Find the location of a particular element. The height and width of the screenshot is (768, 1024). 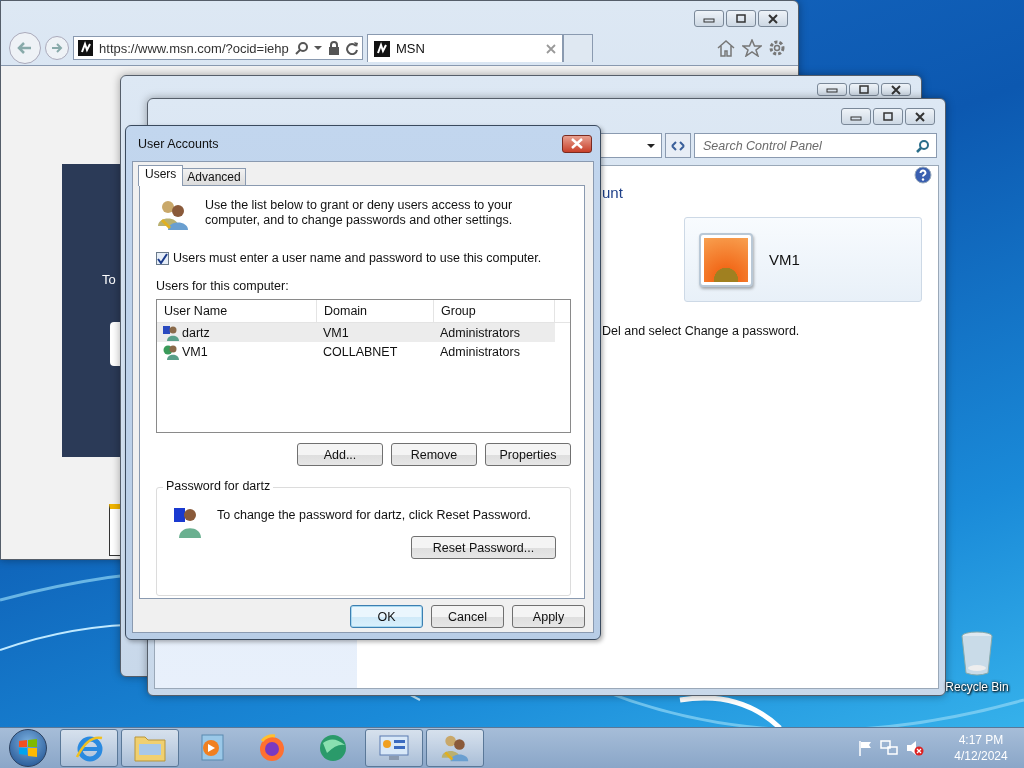

refresh-icon is located at coordinates (351, 48).